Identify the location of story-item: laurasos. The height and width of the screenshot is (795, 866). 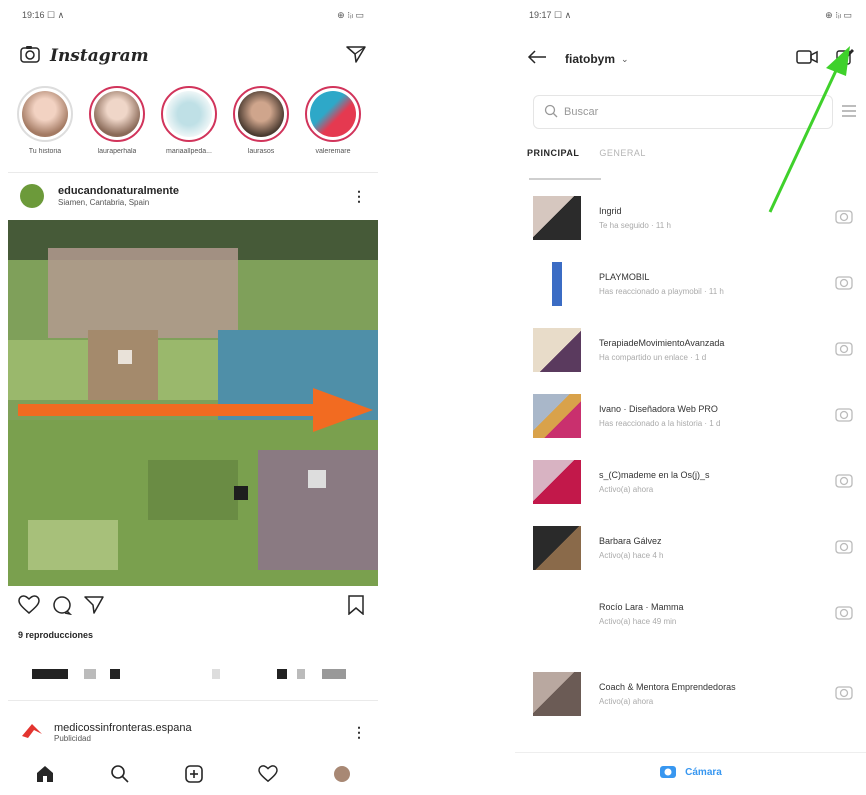
(261, 126).